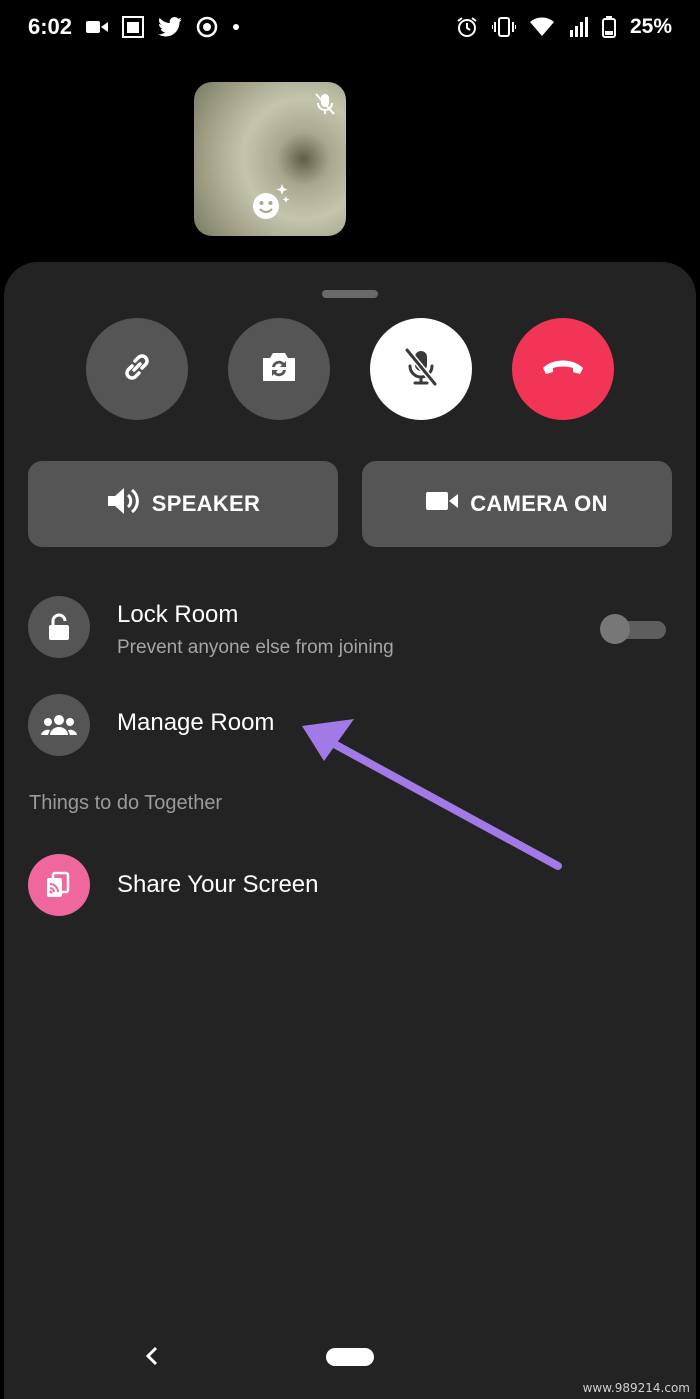 The height and width of the screenshot is (1399, 700). What do you see at coordinates (270, 159) in the screenshot?
I see `self-video-preview` at bounding box center [270, 159].